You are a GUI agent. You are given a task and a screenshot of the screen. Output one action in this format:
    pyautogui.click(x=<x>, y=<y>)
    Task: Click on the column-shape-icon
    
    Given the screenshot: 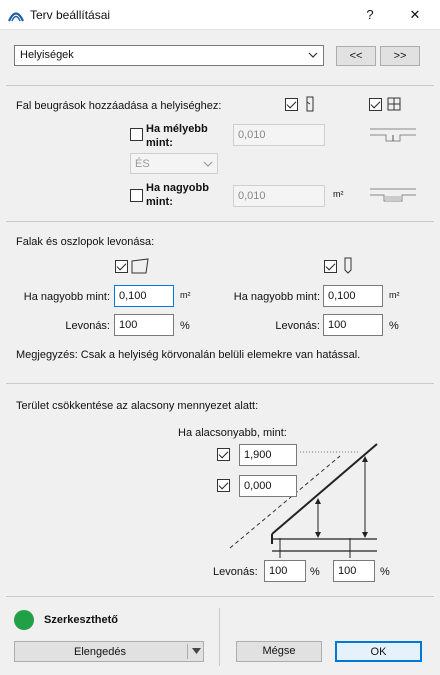 What is the action you would take?
    pyautogui.click(x=348, y=265)
    